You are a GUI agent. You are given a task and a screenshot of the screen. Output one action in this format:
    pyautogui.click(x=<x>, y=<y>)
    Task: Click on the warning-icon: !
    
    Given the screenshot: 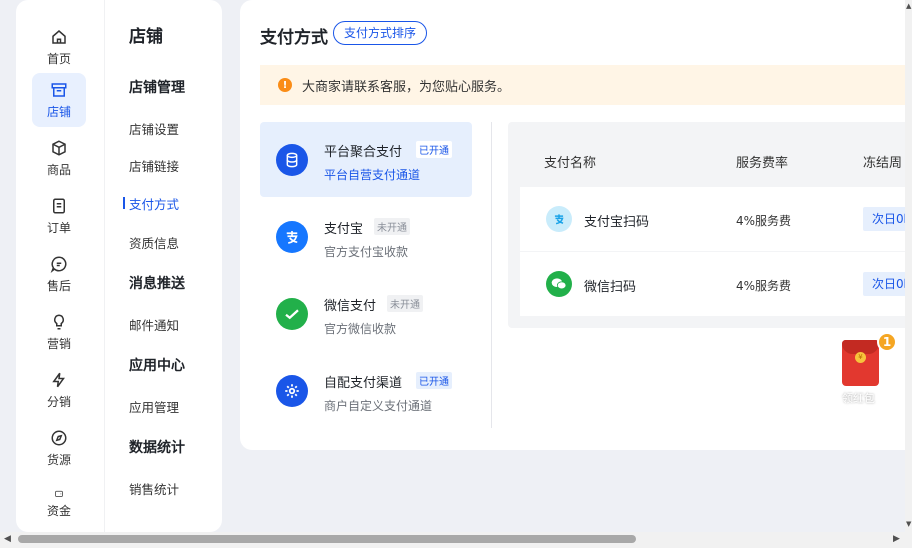 What is the action you would take?
    pyautogui.click(x=285, y=85)
    